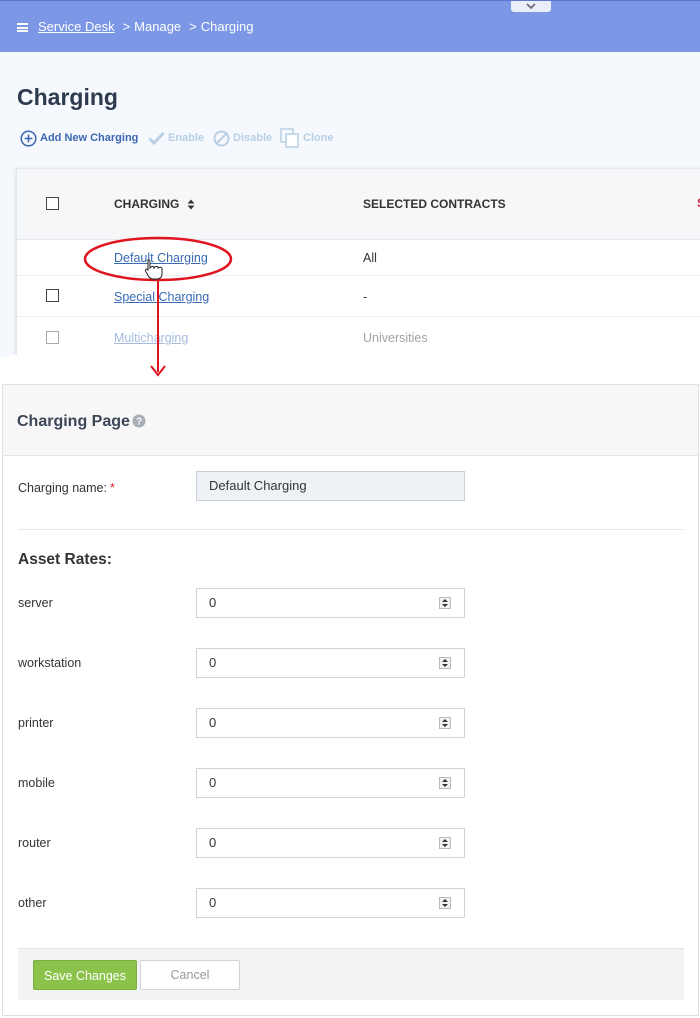  I want to click on table-row: Special Charging -, so click(358, 296).